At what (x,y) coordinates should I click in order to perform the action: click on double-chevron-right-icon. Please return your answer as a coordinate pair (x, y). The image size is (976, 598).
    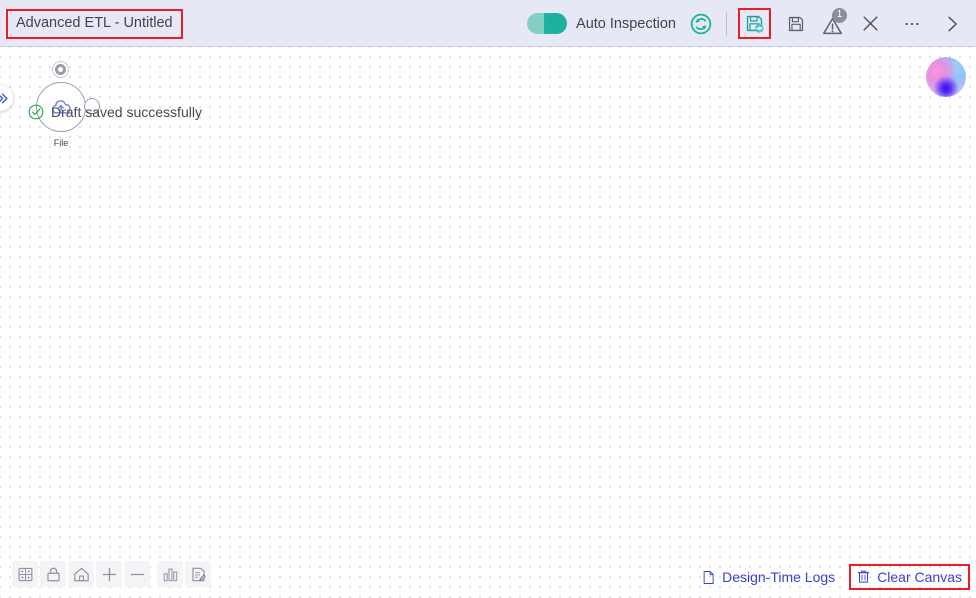
    Looking at the image, I should click on (4, 98).